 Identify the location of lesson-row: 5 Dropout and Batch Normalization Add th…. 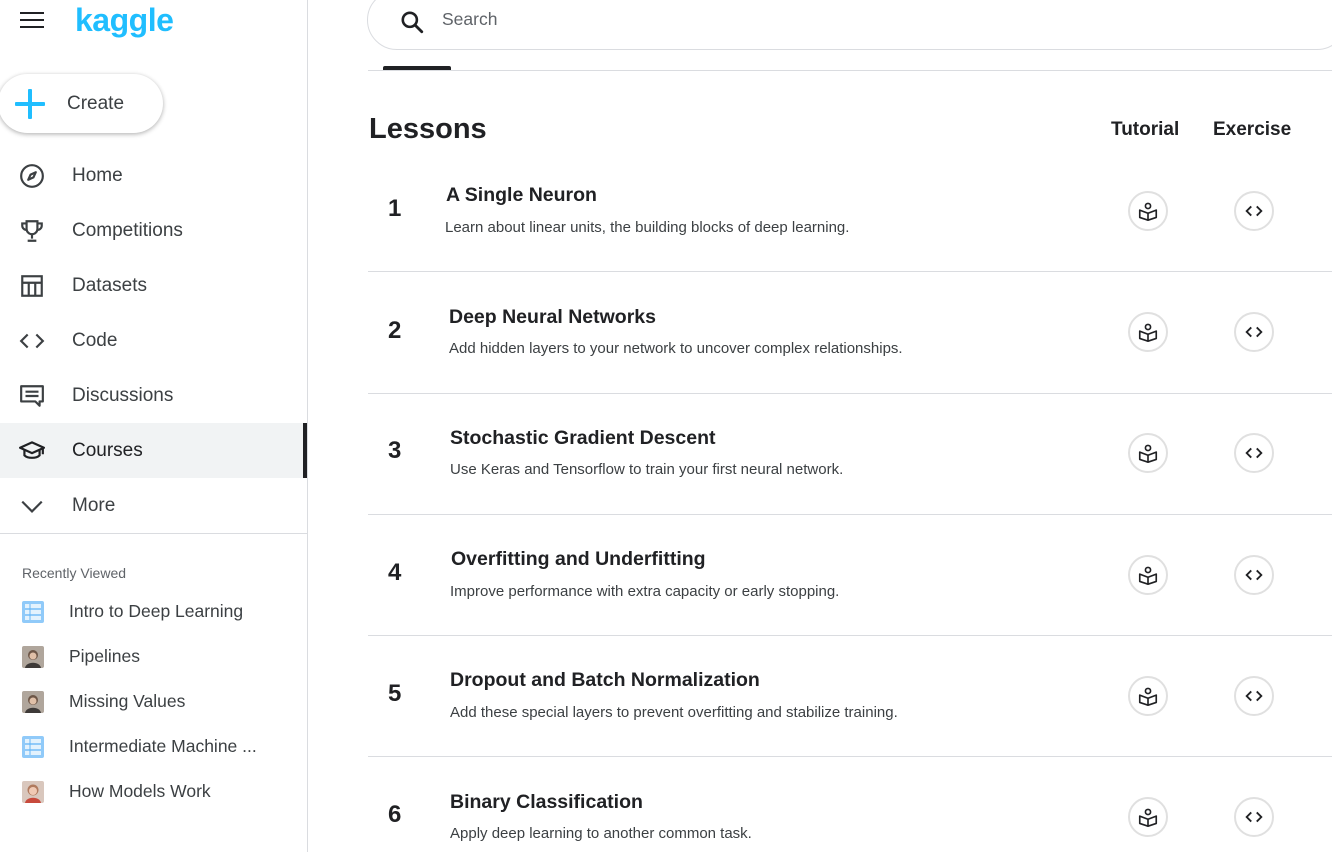
(850, 696).